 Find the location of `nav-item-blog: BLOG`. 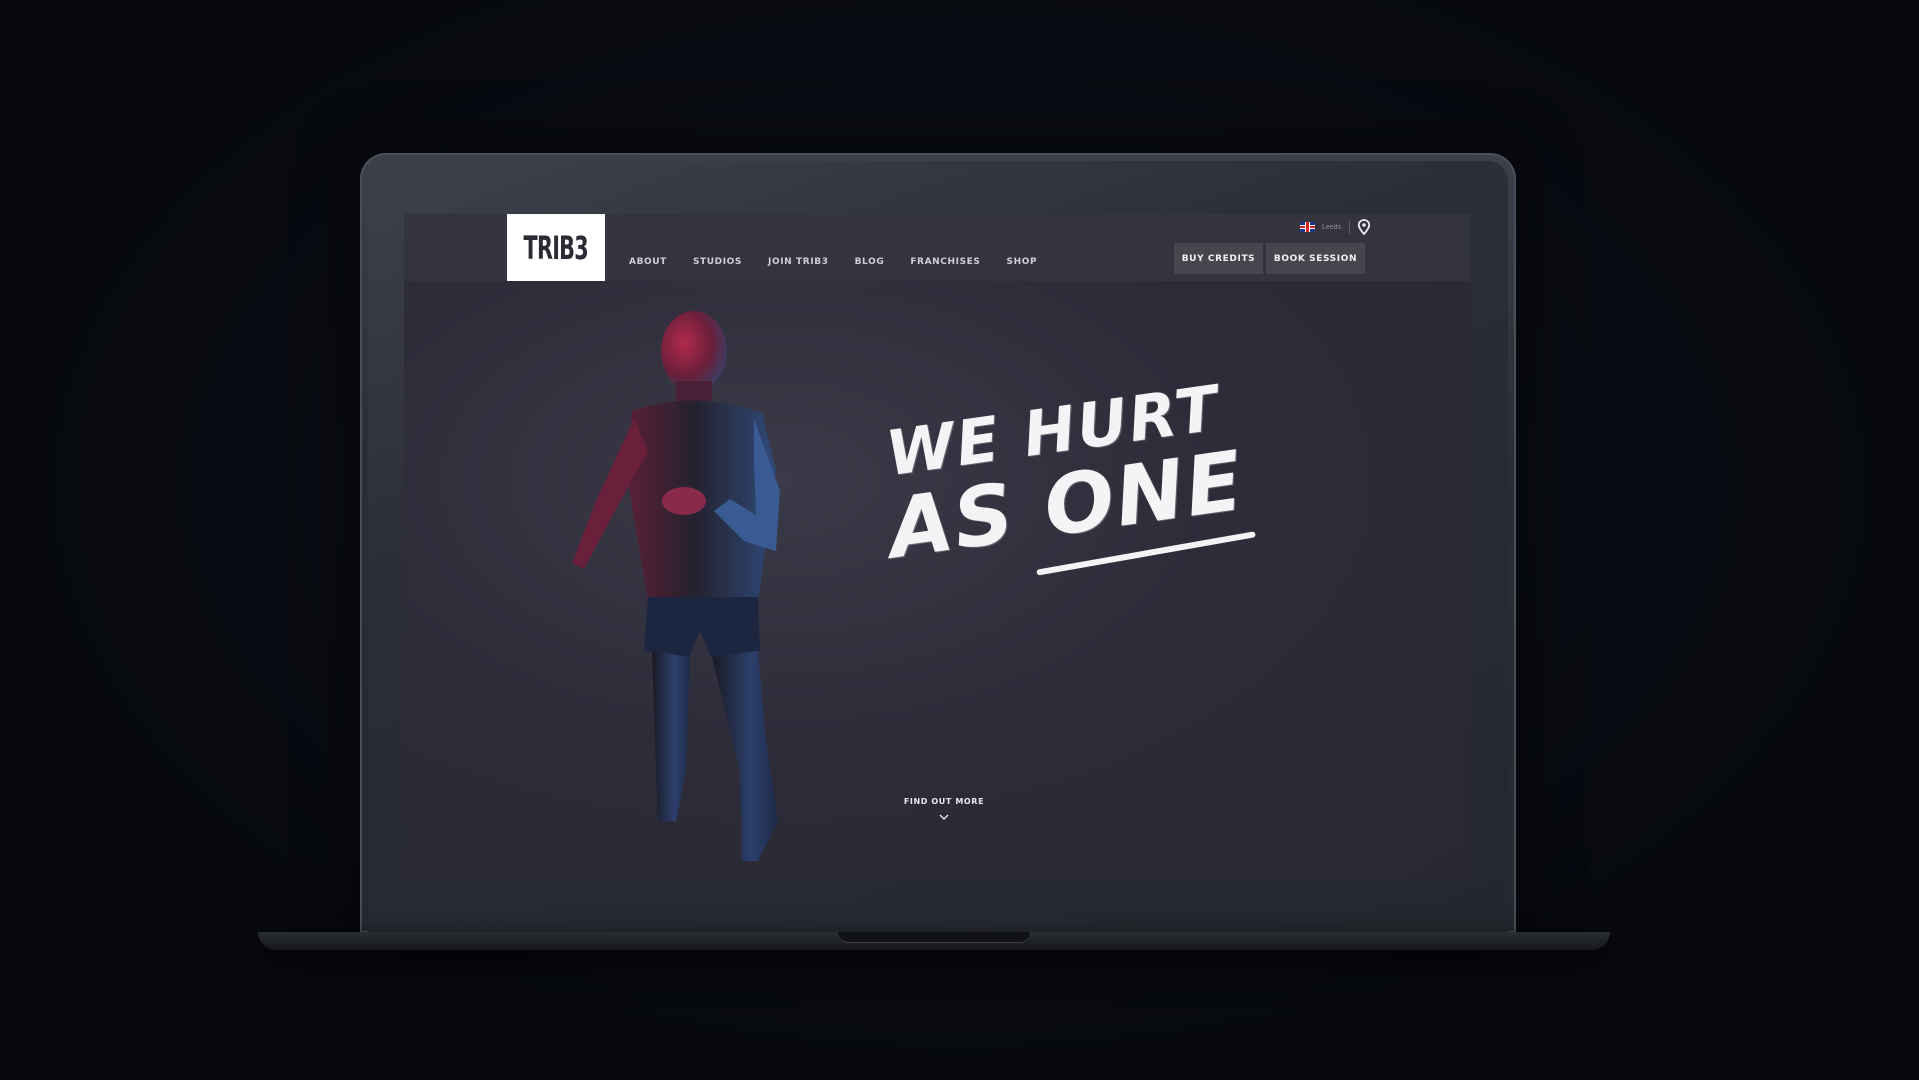

nav-item-blog: BLOG is located at coordinates (870, 262).